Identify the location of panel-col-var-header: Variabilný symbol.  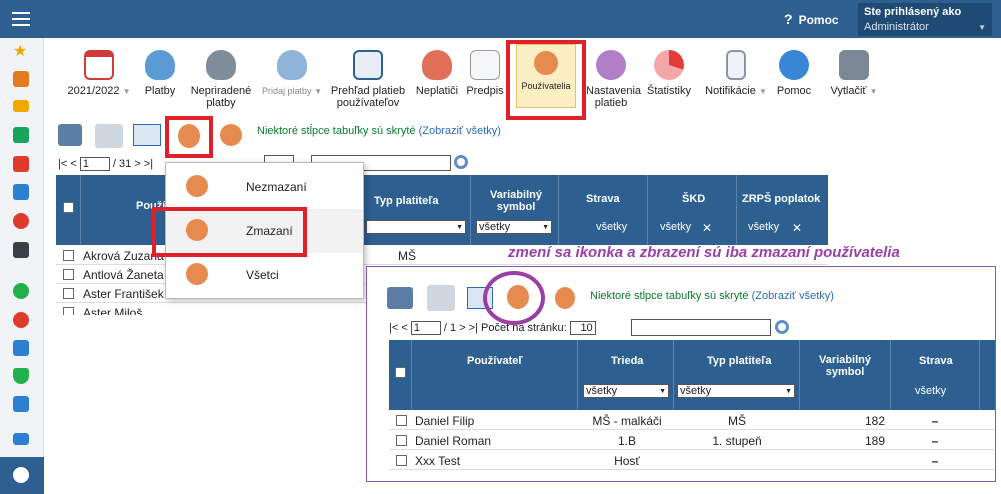
(845, 366).